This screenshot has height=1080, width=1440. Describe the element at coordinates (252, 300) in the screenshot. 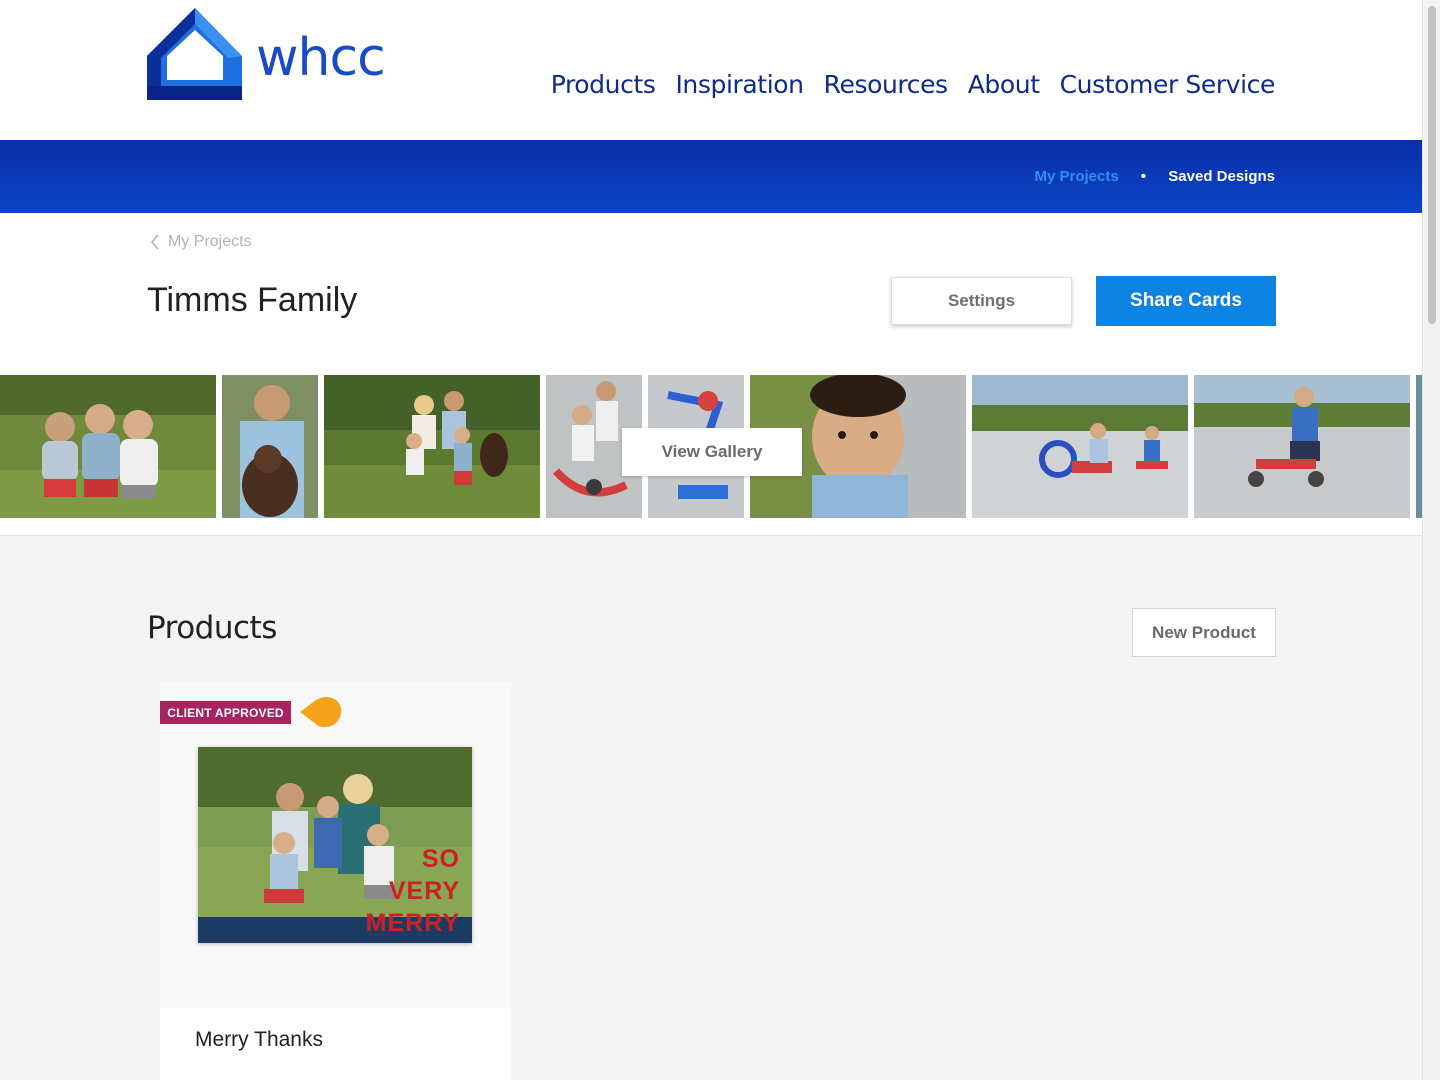

I see `page-title: Timms Family` at that location.